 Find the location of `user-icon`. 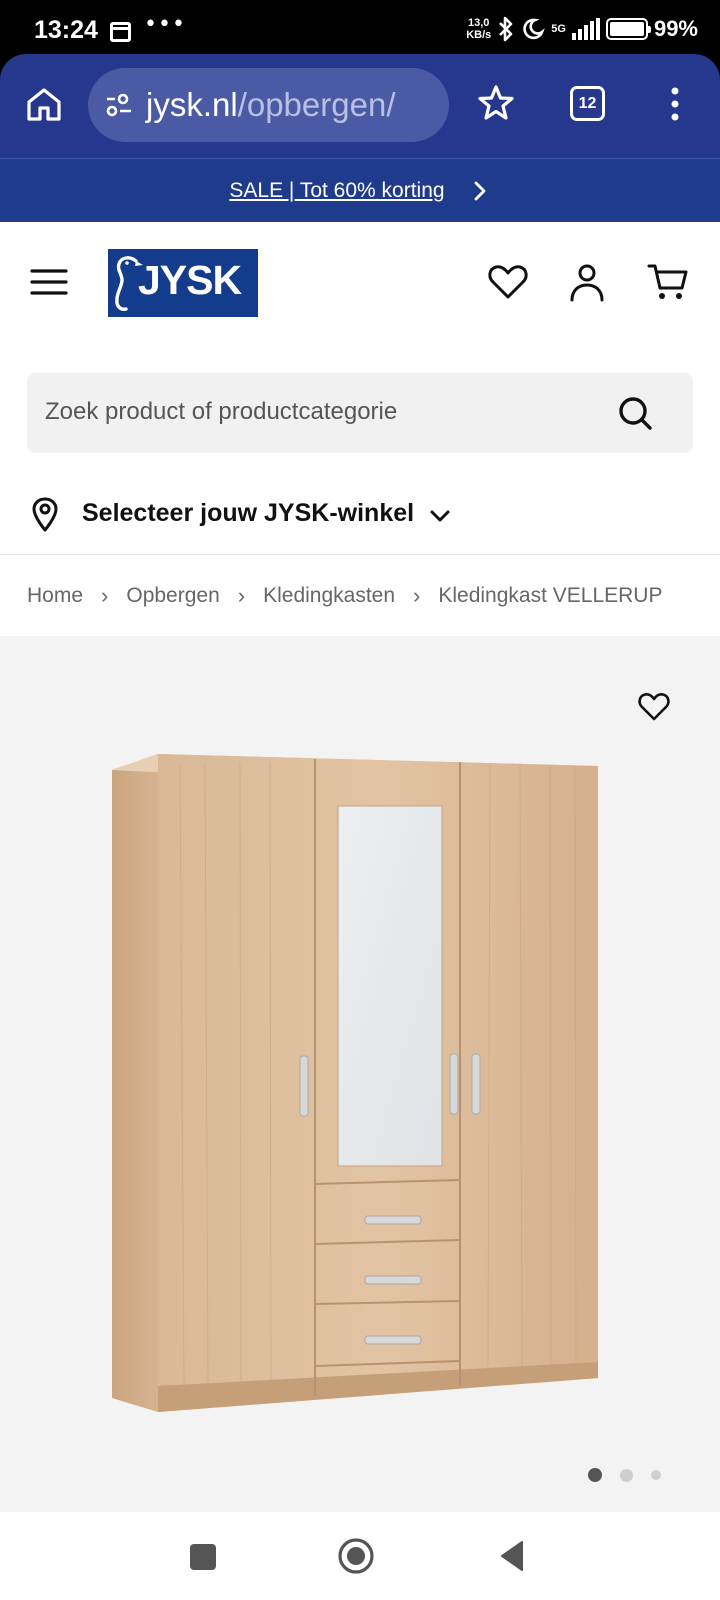

user-icon is located at coordinates (587, 282).